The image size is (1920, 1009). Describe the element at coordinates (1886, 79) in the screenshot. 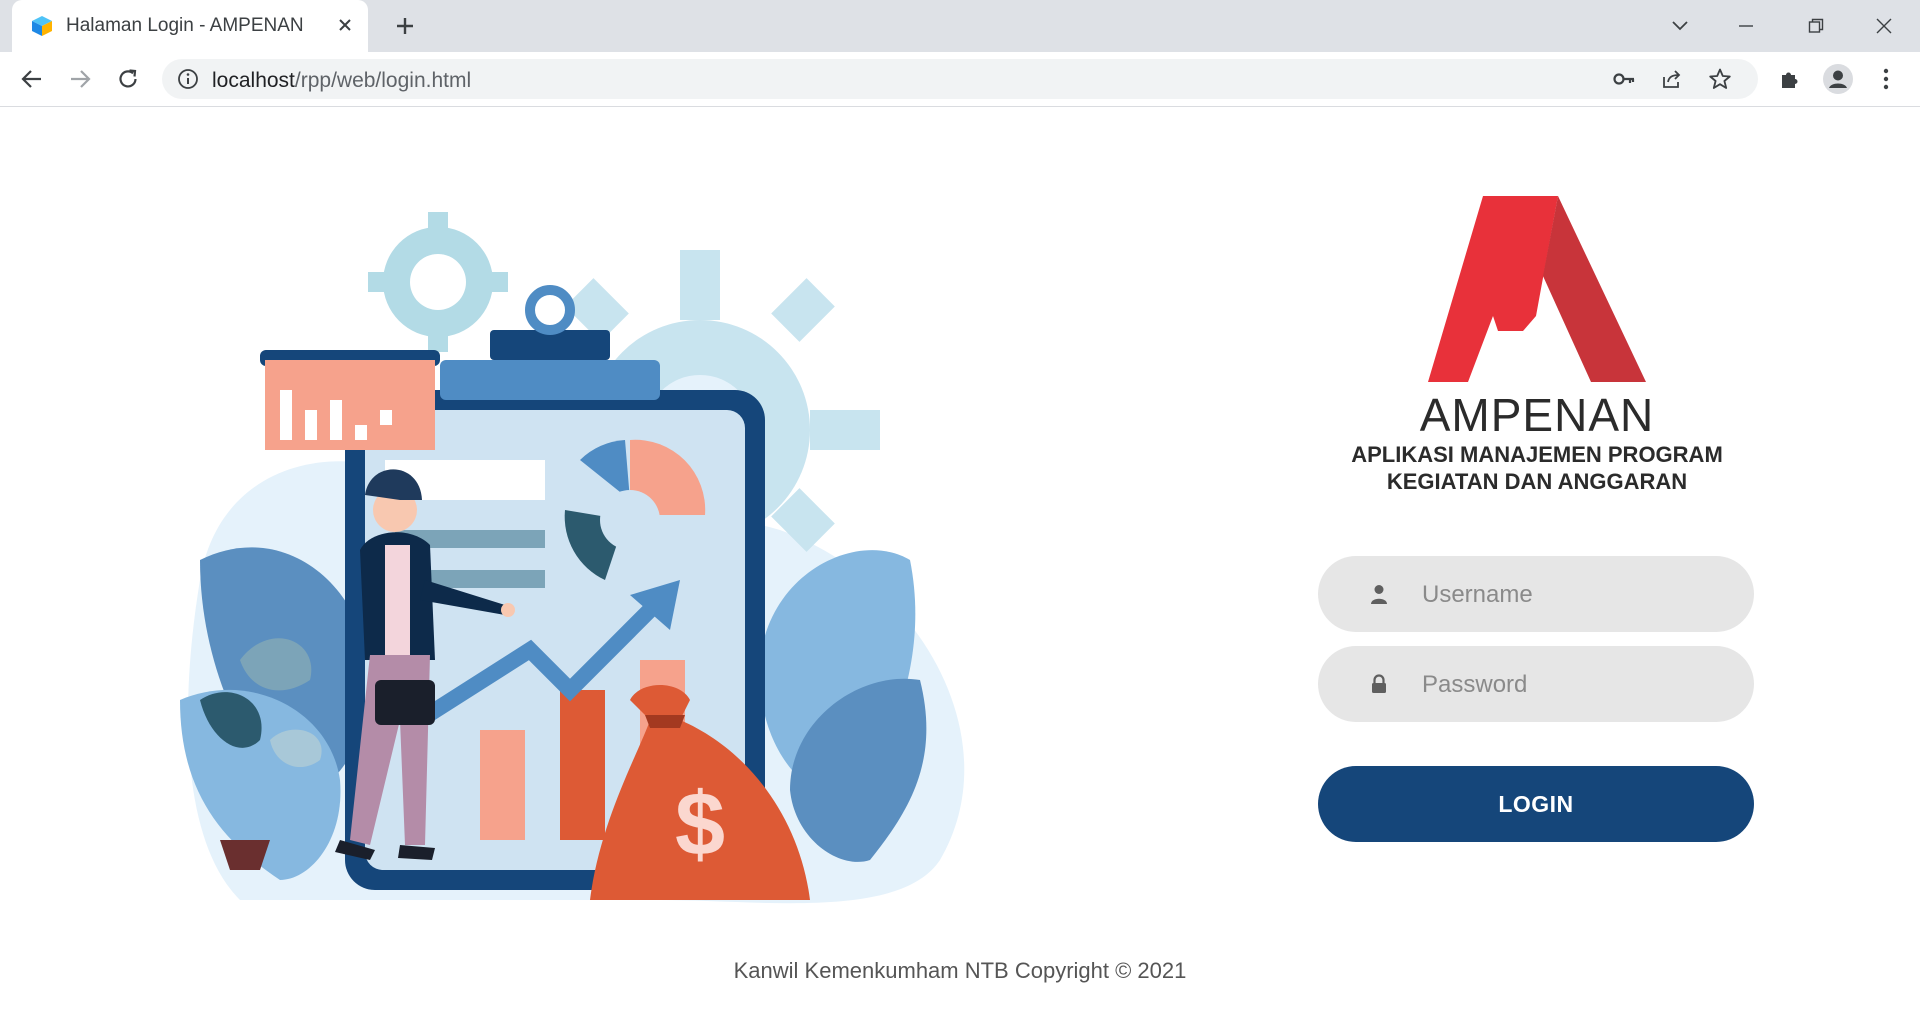

I see `browser-menu-icon` at that location.